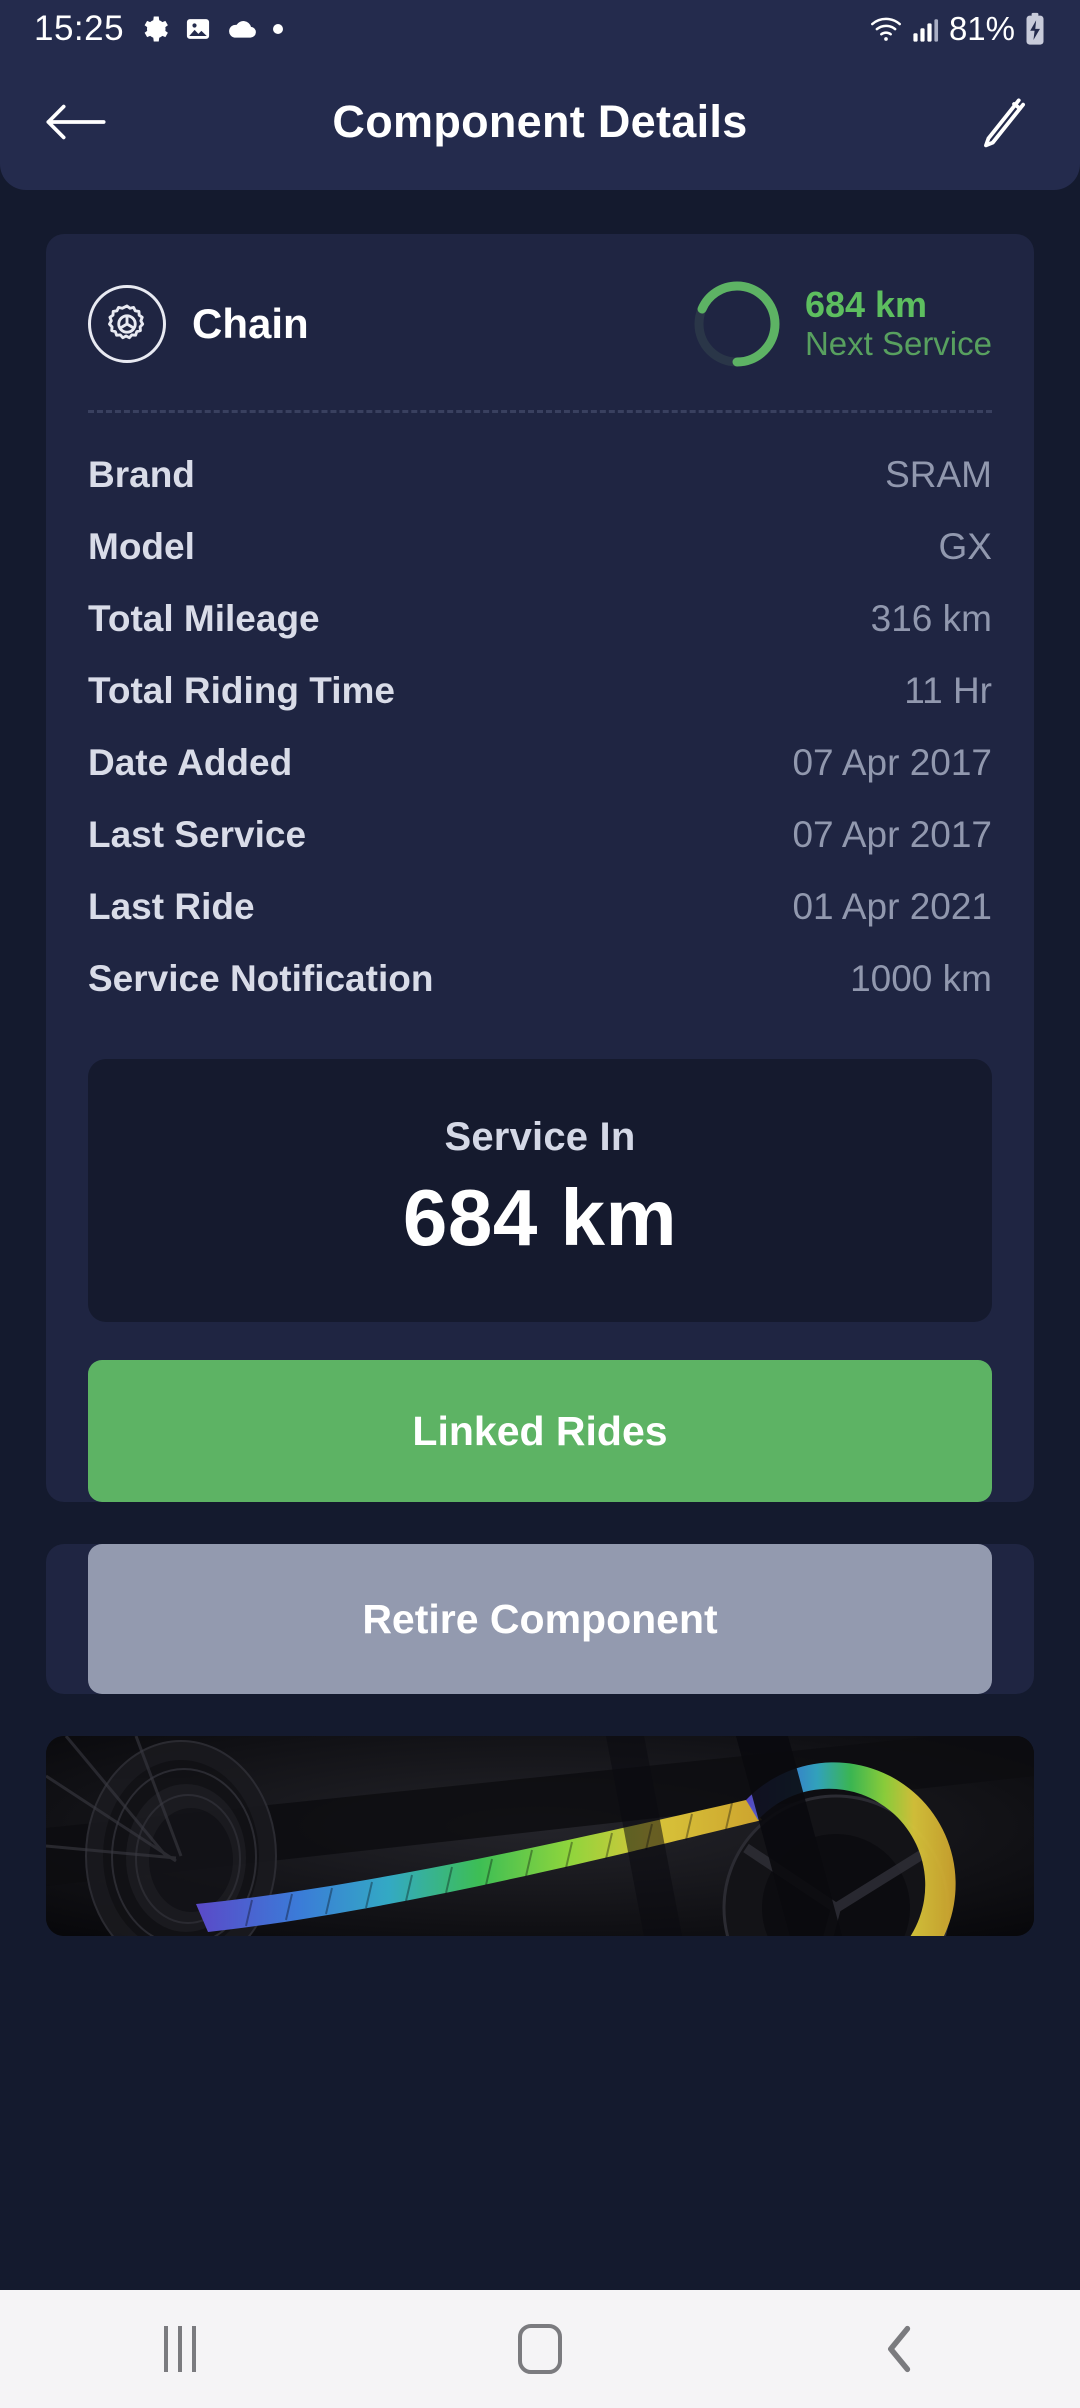 The width and height of the screenshot is (1080, 2408). I want to click on table-row: Total Riding Time 11 Hr, so click(540, 691).